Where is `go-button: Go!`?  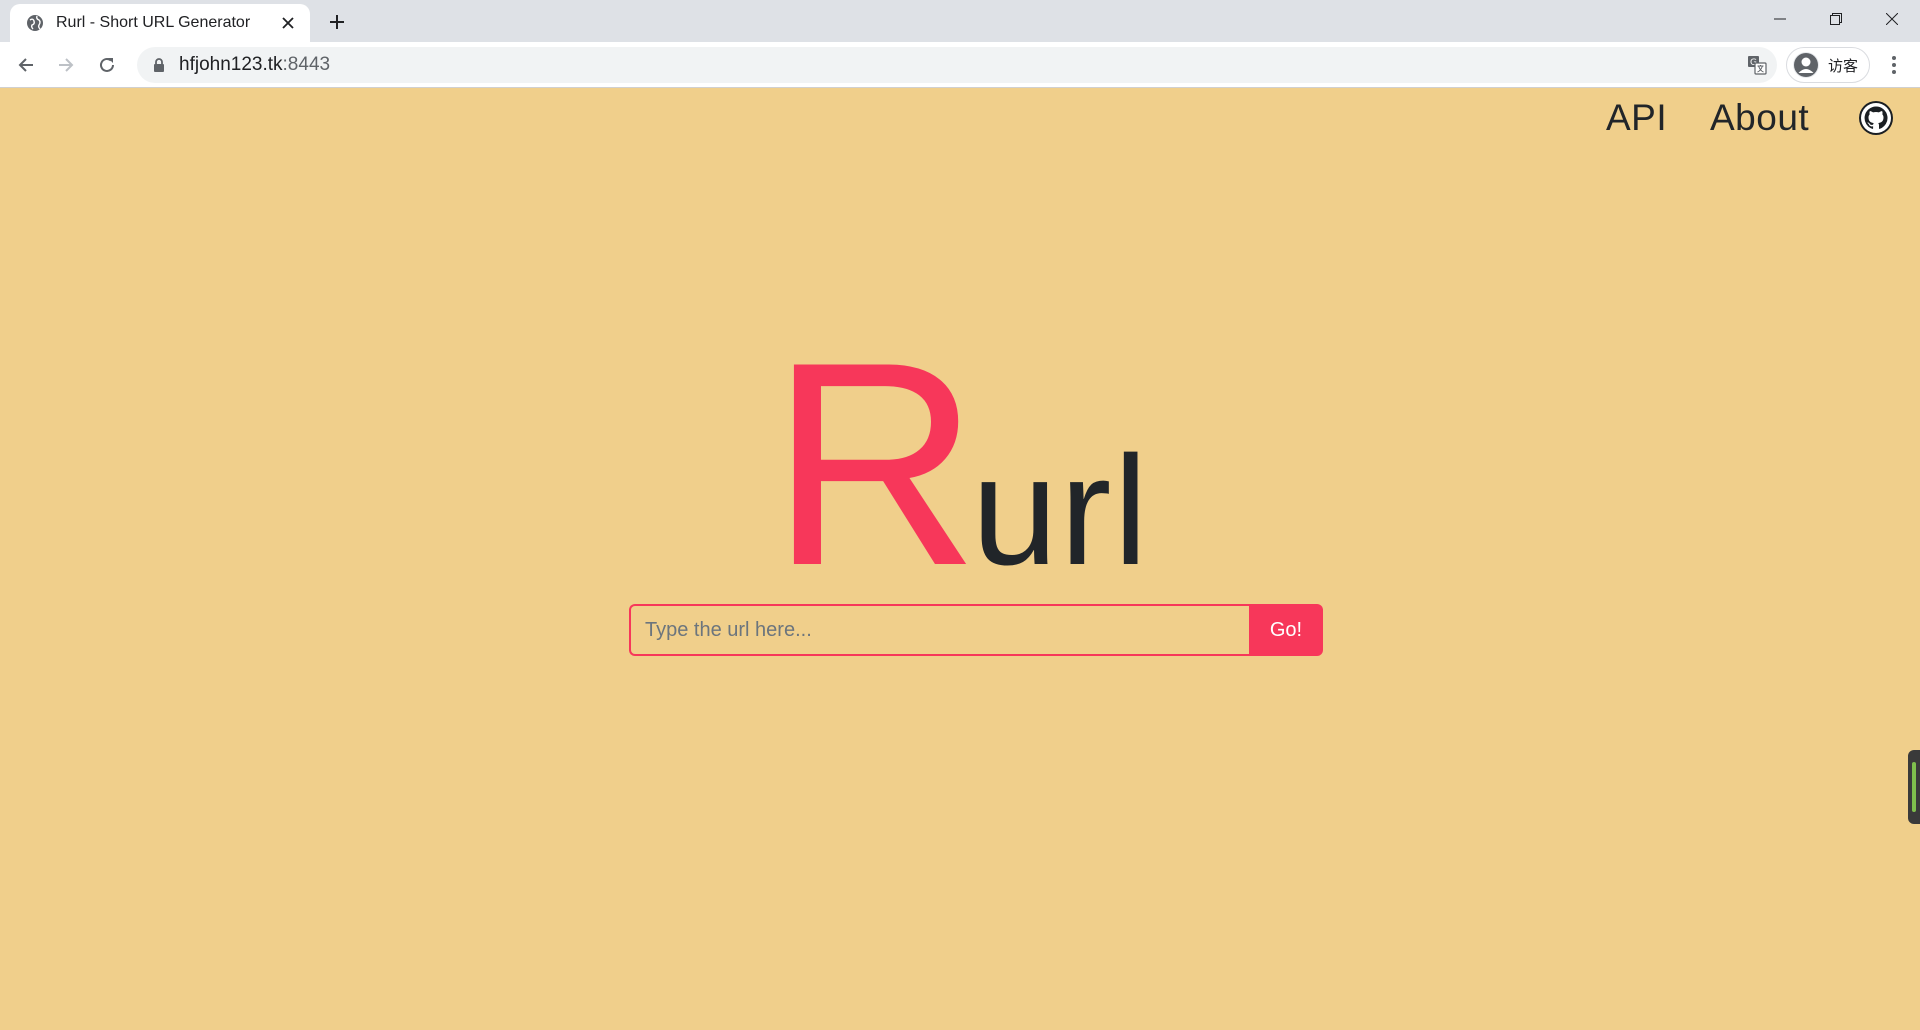 go-button: Go! is located at coordinates (1286, 630).